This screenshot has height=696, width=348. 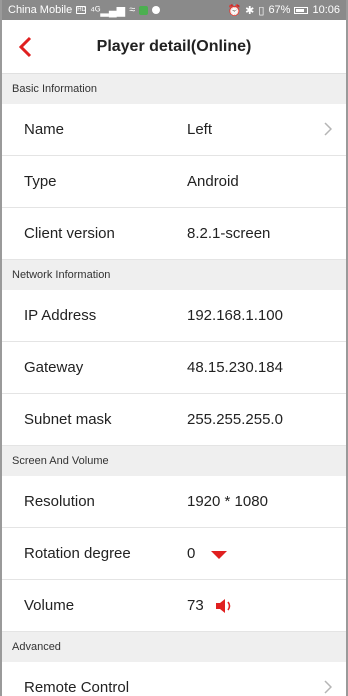 I want to click on resolution-value: 1920 * 1080, so click(x=227, y=501).